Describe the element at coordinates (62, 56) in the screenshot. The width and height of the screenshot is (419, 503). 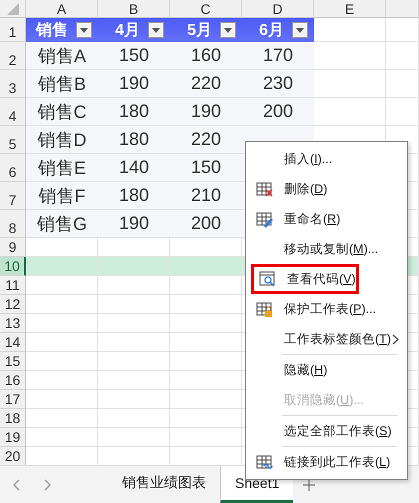
I see `table-cell: 销售A` at that location.